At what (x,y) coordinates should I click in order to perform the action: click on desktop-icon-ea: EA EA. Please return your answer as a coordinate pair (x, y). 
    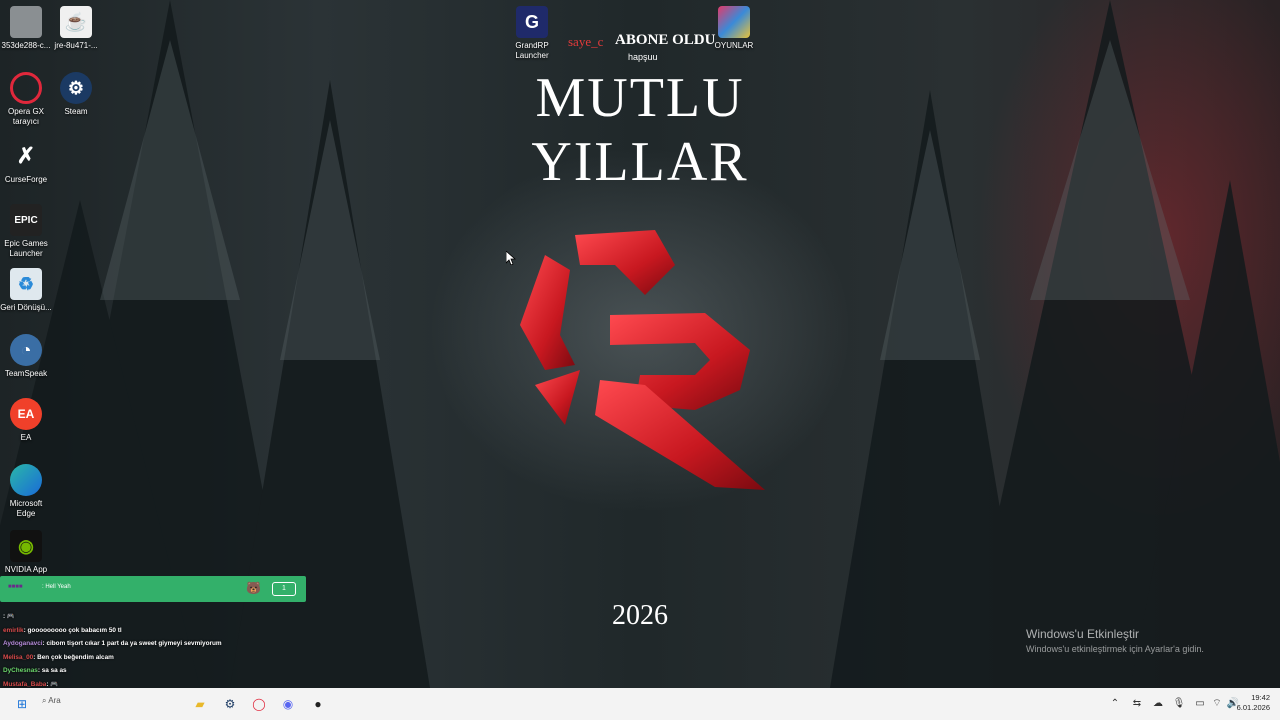
    Looking at the image, I should click on (26, 420).